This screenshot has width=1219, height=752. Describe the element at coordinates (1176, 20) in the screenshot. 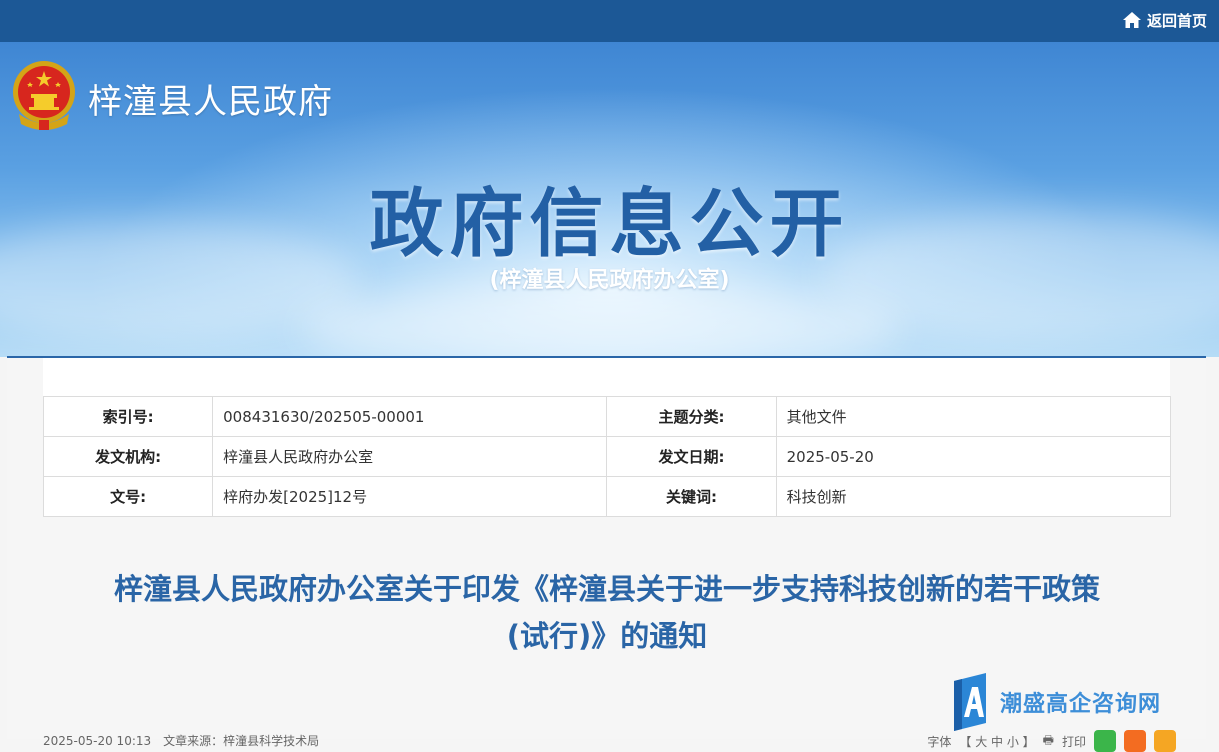

I see `home-link-label: 返回首页` at that location.